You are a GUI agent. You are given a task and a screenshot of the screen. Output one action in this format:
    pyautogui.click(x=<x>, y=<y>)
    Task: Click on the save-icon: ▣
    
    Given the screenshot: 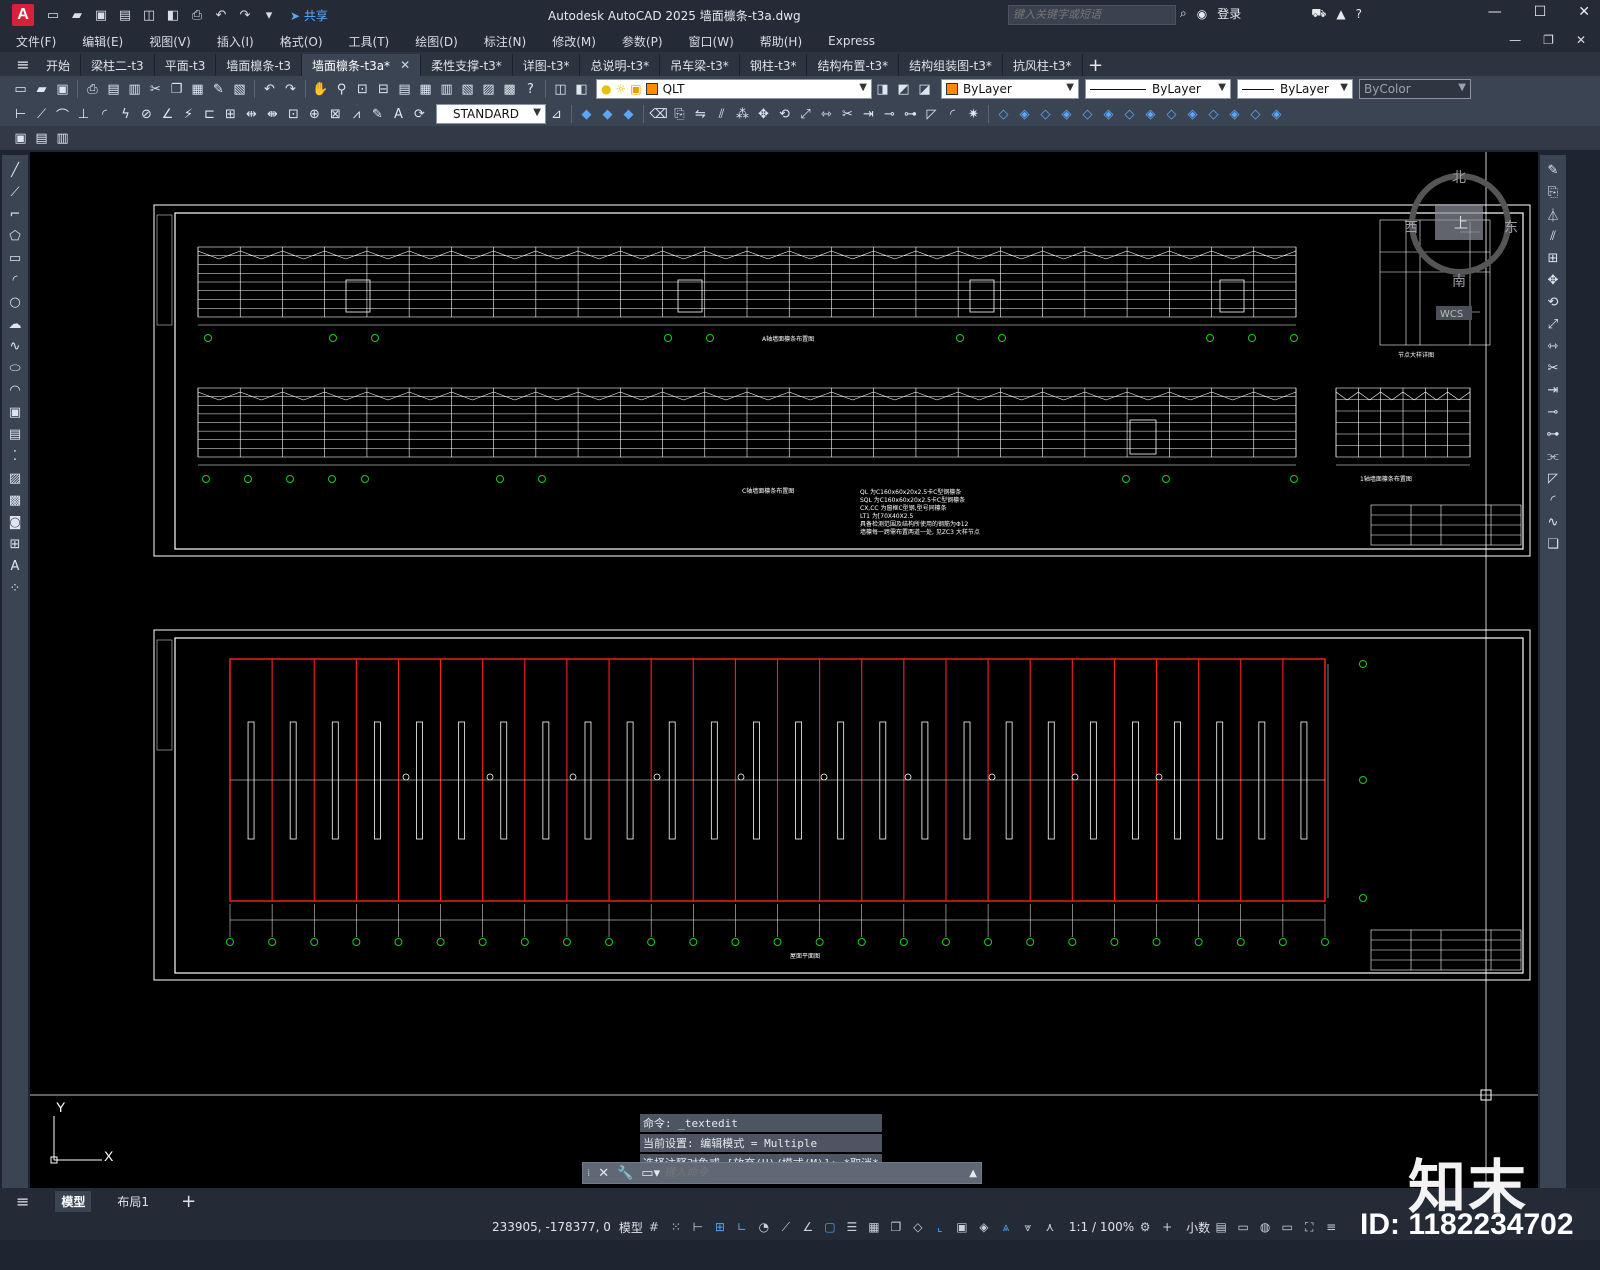 What is the action you would take?
    pyautogui.click(x=101, y=15)
    